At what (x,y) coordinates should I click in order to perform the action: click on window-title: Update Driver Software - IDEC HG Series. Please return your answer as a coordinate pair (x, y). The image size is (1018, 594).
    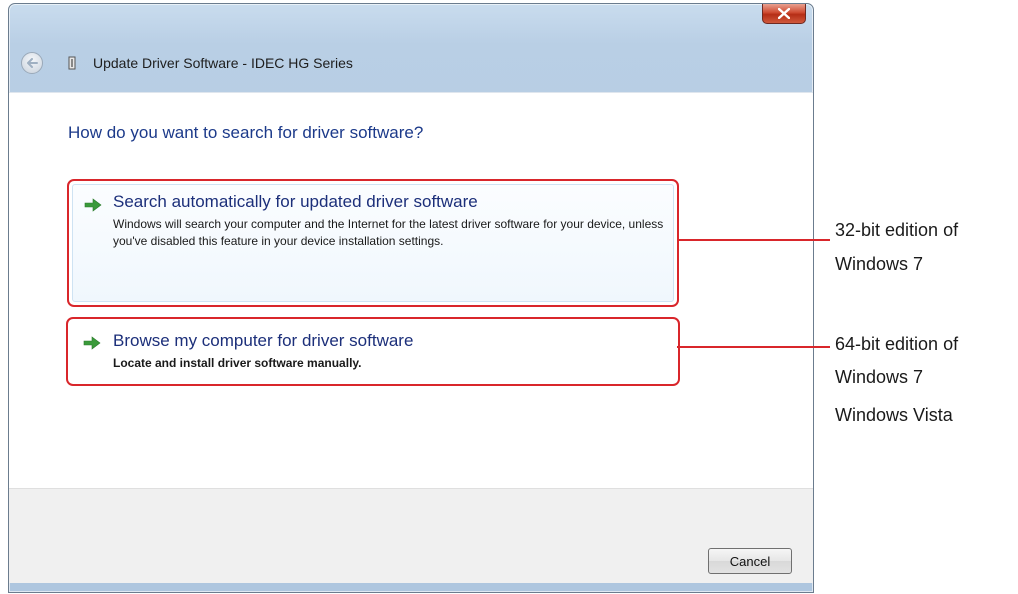
    Looking at the image, I should click on (223, 63).